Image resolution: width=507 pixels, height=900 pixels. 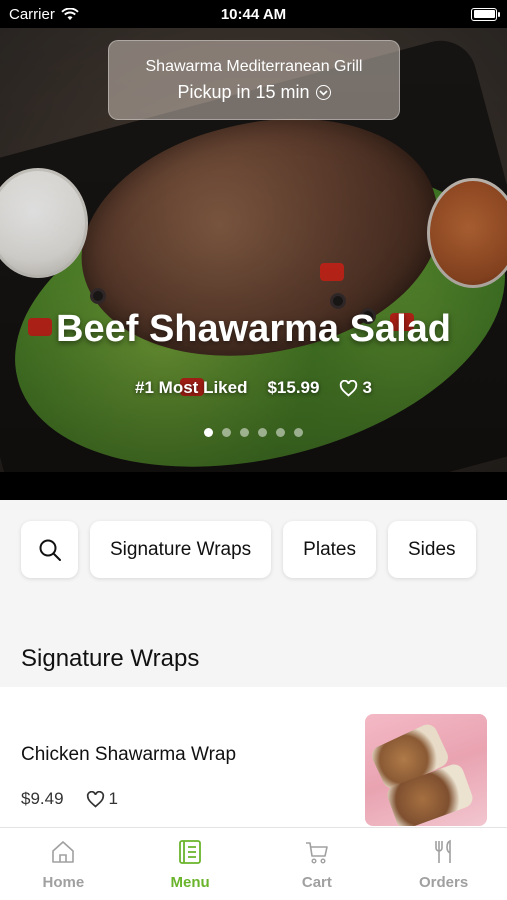 What do you see at coordinates (253, 658) in the screenshot?
I see `section-title: Signature Wraps` at bounding box center [253, 658].